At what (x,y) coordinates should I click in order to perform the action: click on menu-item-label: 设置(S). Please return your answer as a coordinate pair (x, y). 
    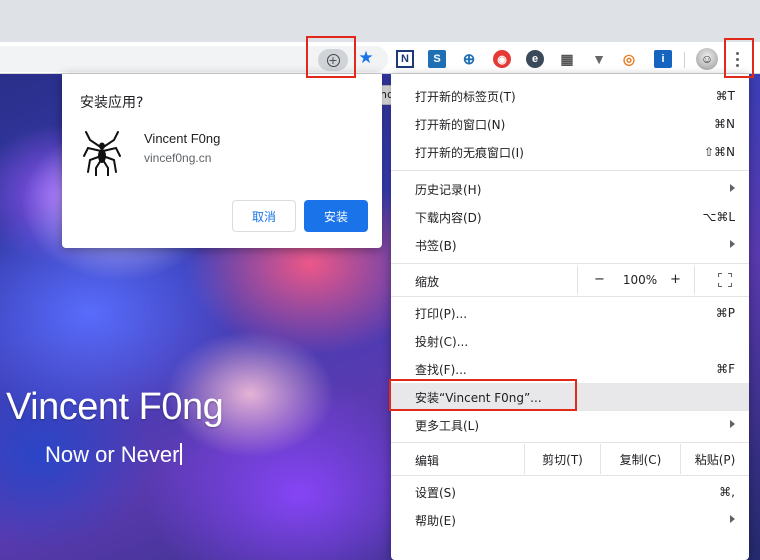
    Looking at the image, I should click on (435, 492).